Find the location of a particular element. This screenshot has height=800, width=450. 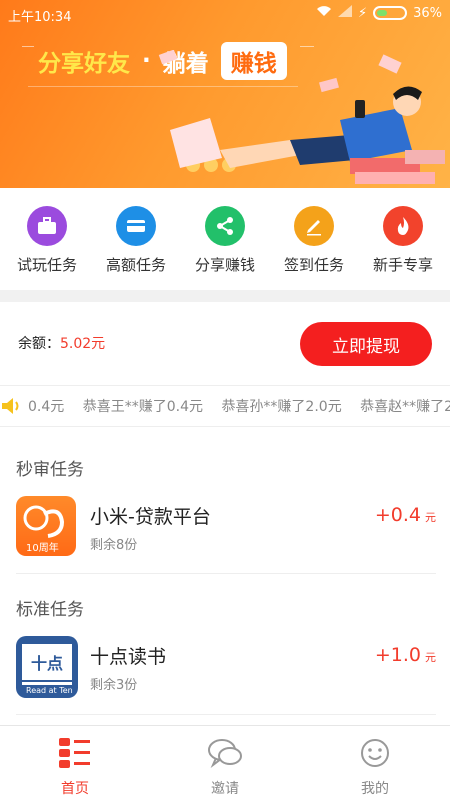

task-name: 十点读书 is located at coordinates (128, 657).